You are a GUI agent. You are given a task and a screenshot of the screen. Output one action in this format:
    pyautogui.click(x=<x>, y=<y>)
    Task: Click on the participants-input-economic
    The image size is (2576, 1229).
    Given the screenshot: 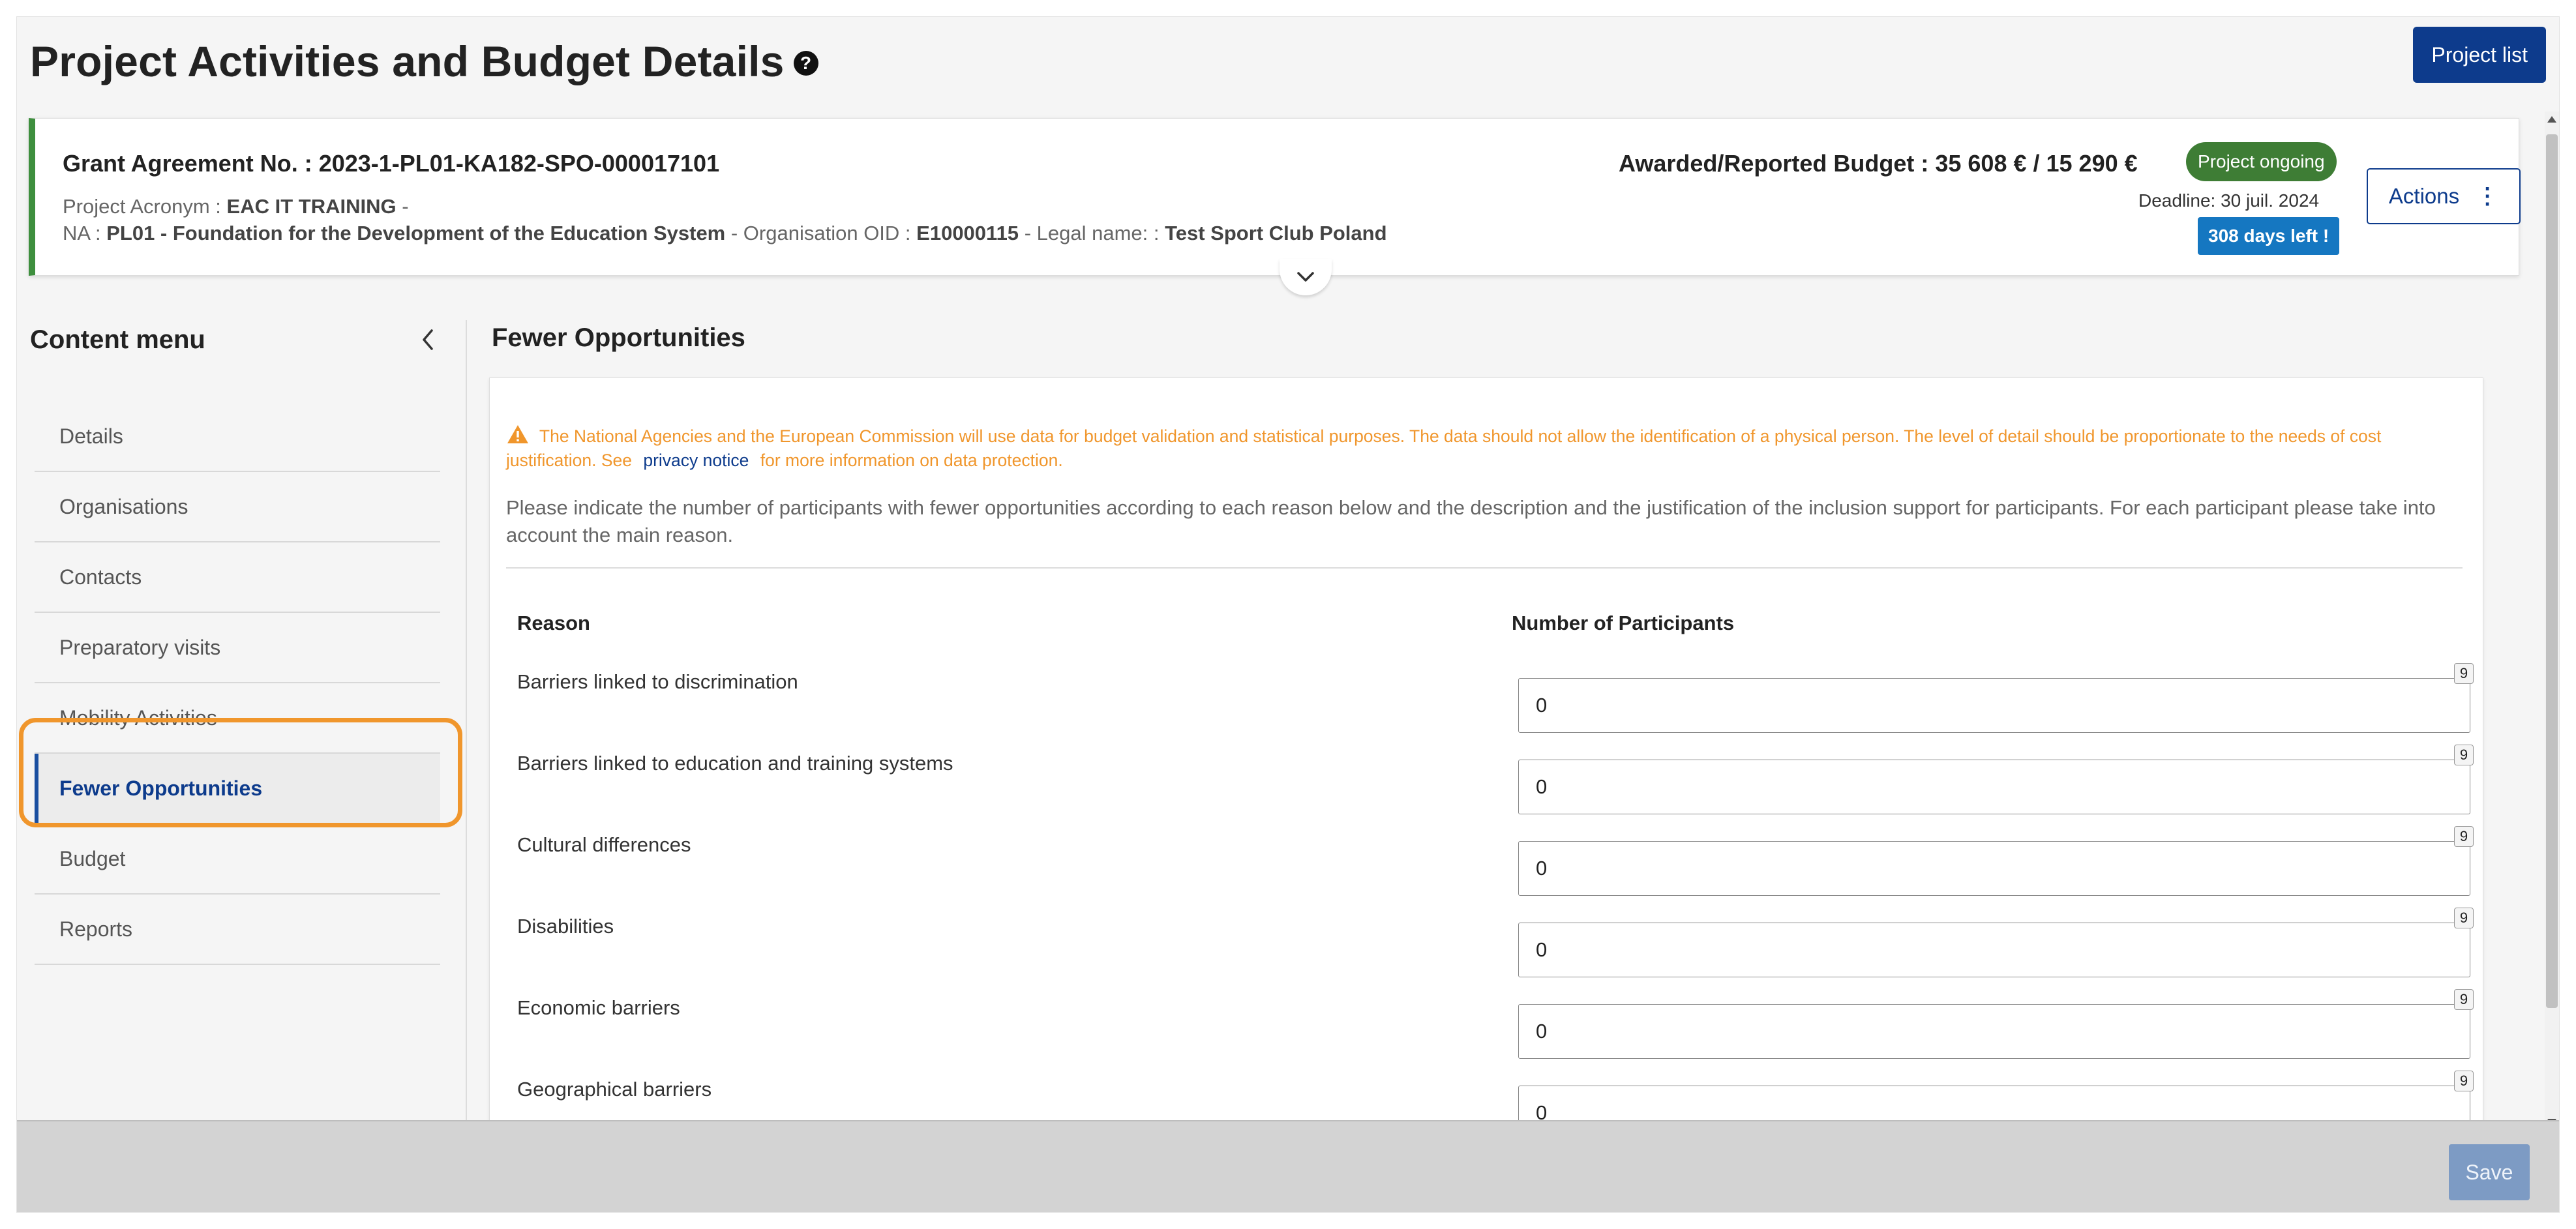 What is the action you would take?
    pyautogui.click(x=1994, y=1031)
    